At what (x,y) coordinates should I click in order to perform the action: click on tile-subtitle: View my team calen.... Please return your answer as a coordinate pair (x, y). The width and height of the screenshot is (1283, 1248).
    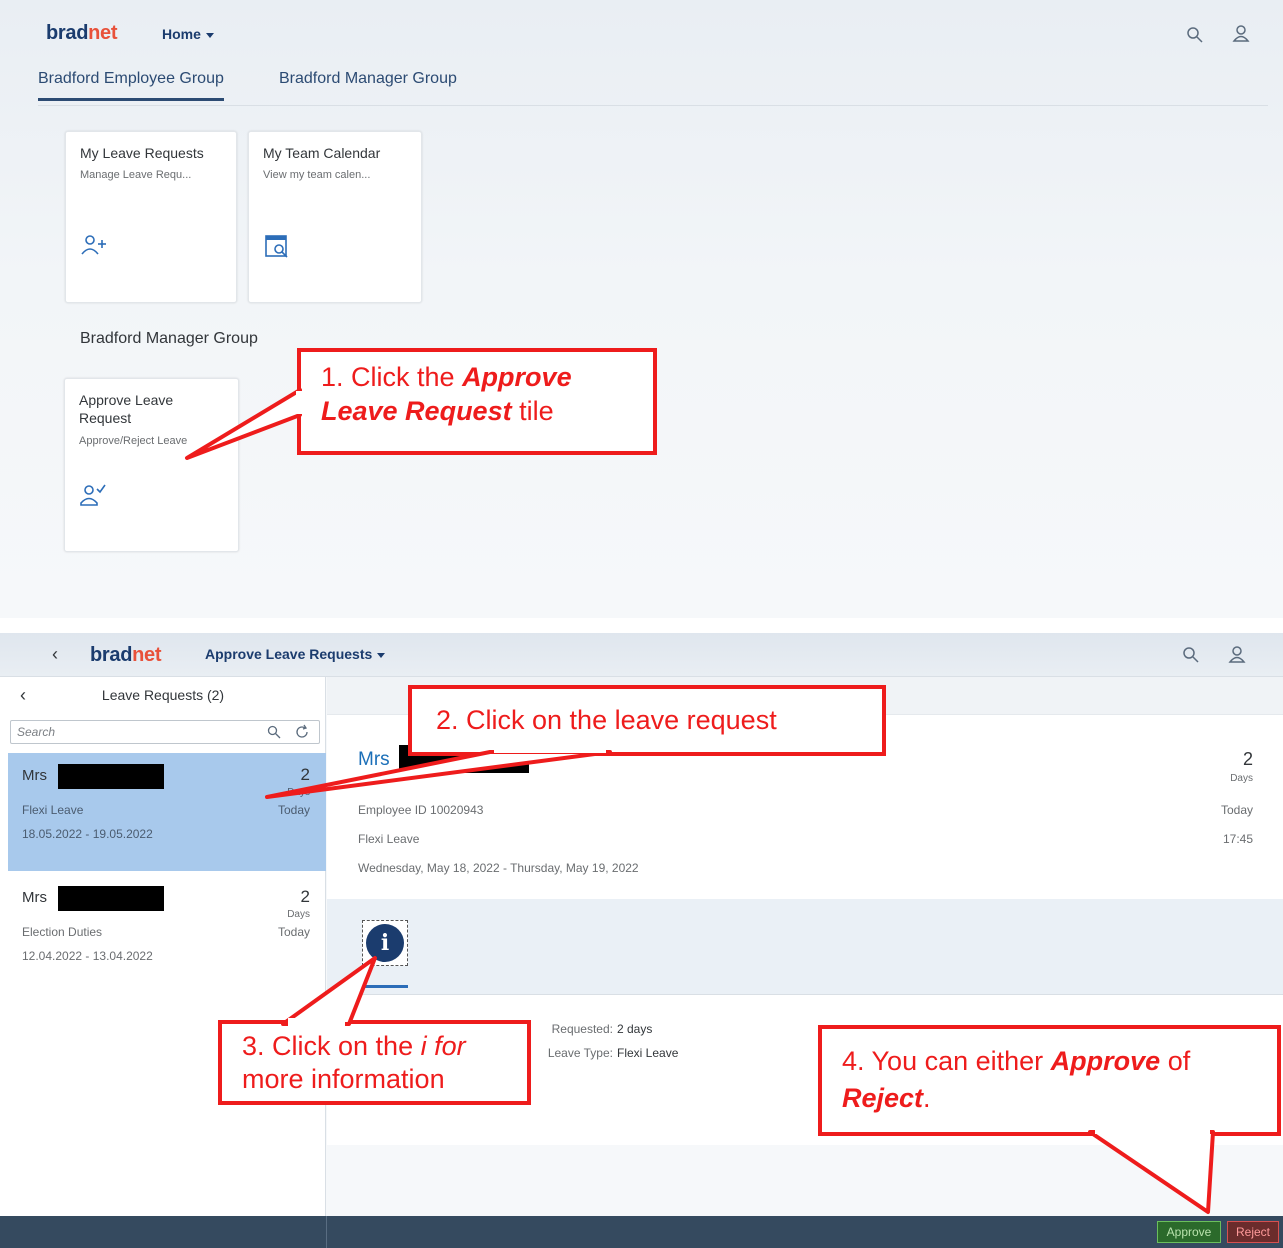
    Looking at the image, I should click on (317, 175).